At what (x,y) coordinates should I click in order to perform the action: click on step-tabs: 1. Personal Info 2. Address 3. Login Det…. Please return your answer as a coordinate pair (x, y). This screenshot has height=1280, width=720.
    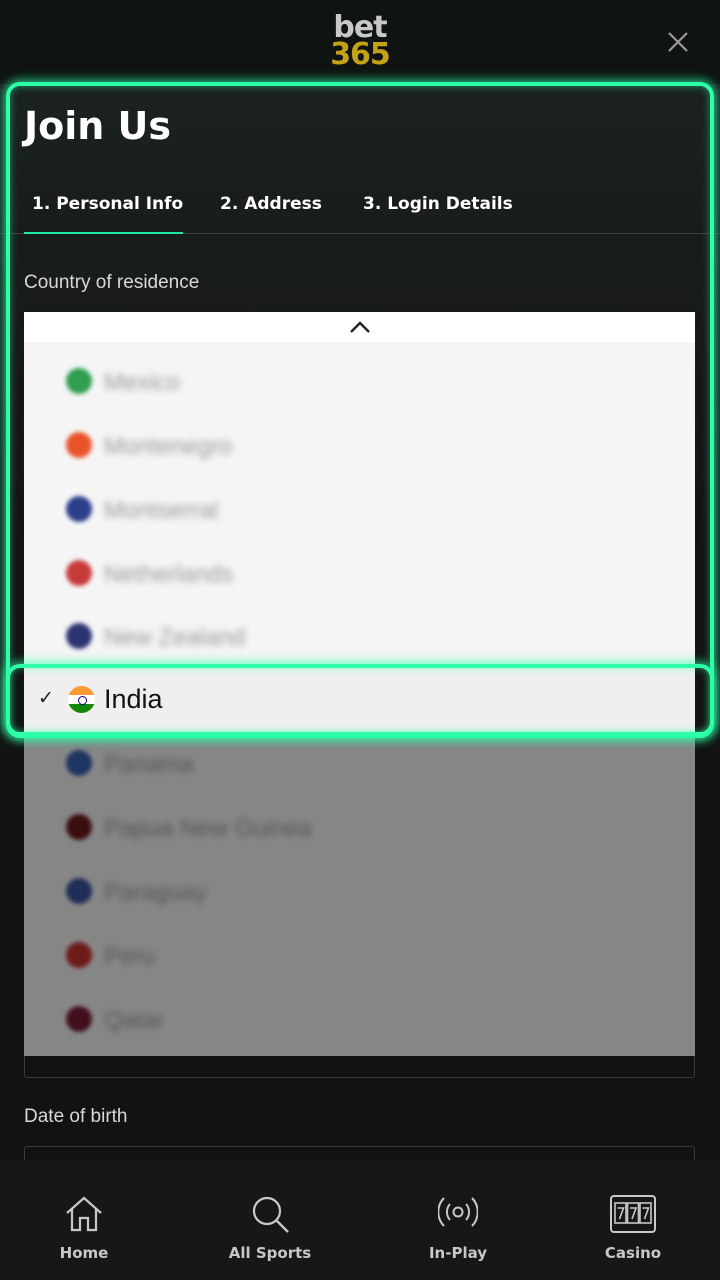
    Looking at the image, I should click on (360, 205).